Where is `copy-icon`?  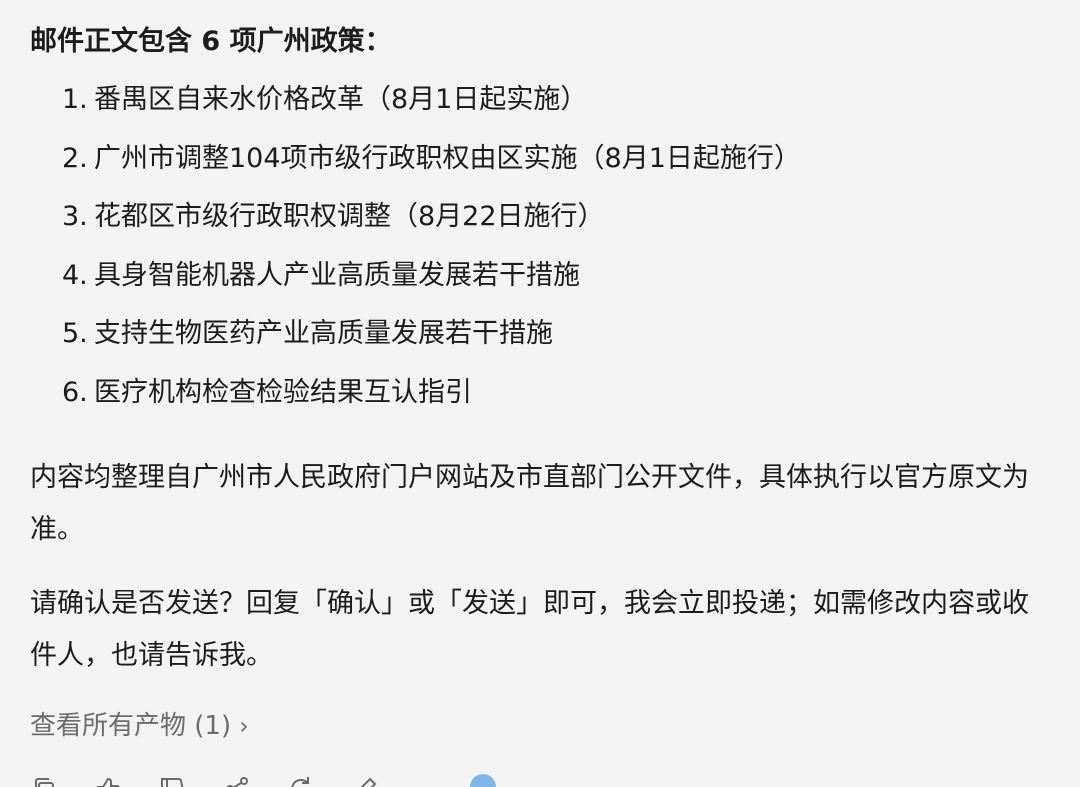 copy-icon is located at coordinates (45, 780).